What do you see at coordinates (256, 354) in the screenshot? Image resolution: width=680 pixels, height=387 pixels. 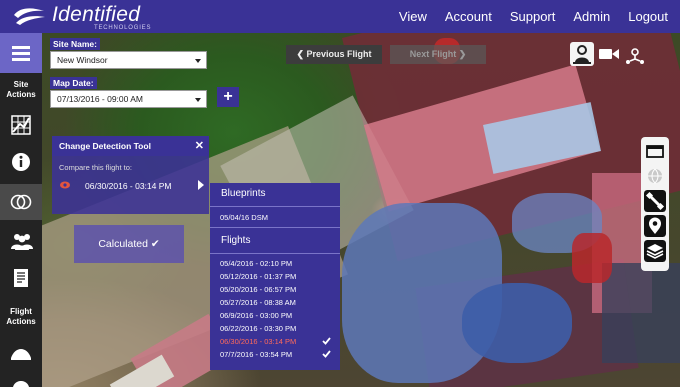 I see `flight-item-label: 07/7/2016 - 03:54 PM` at bounding box center [256, 354].